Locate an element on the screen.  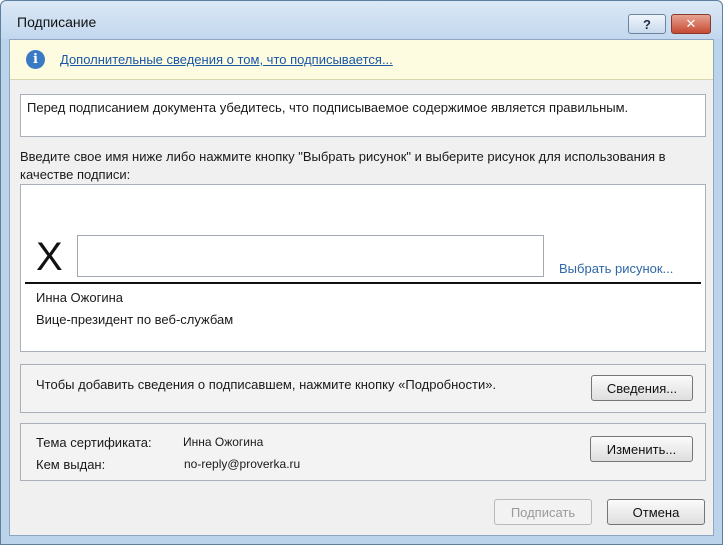
signer-title: Вице-президент по веб-службам is located at coordinates (135, 319).